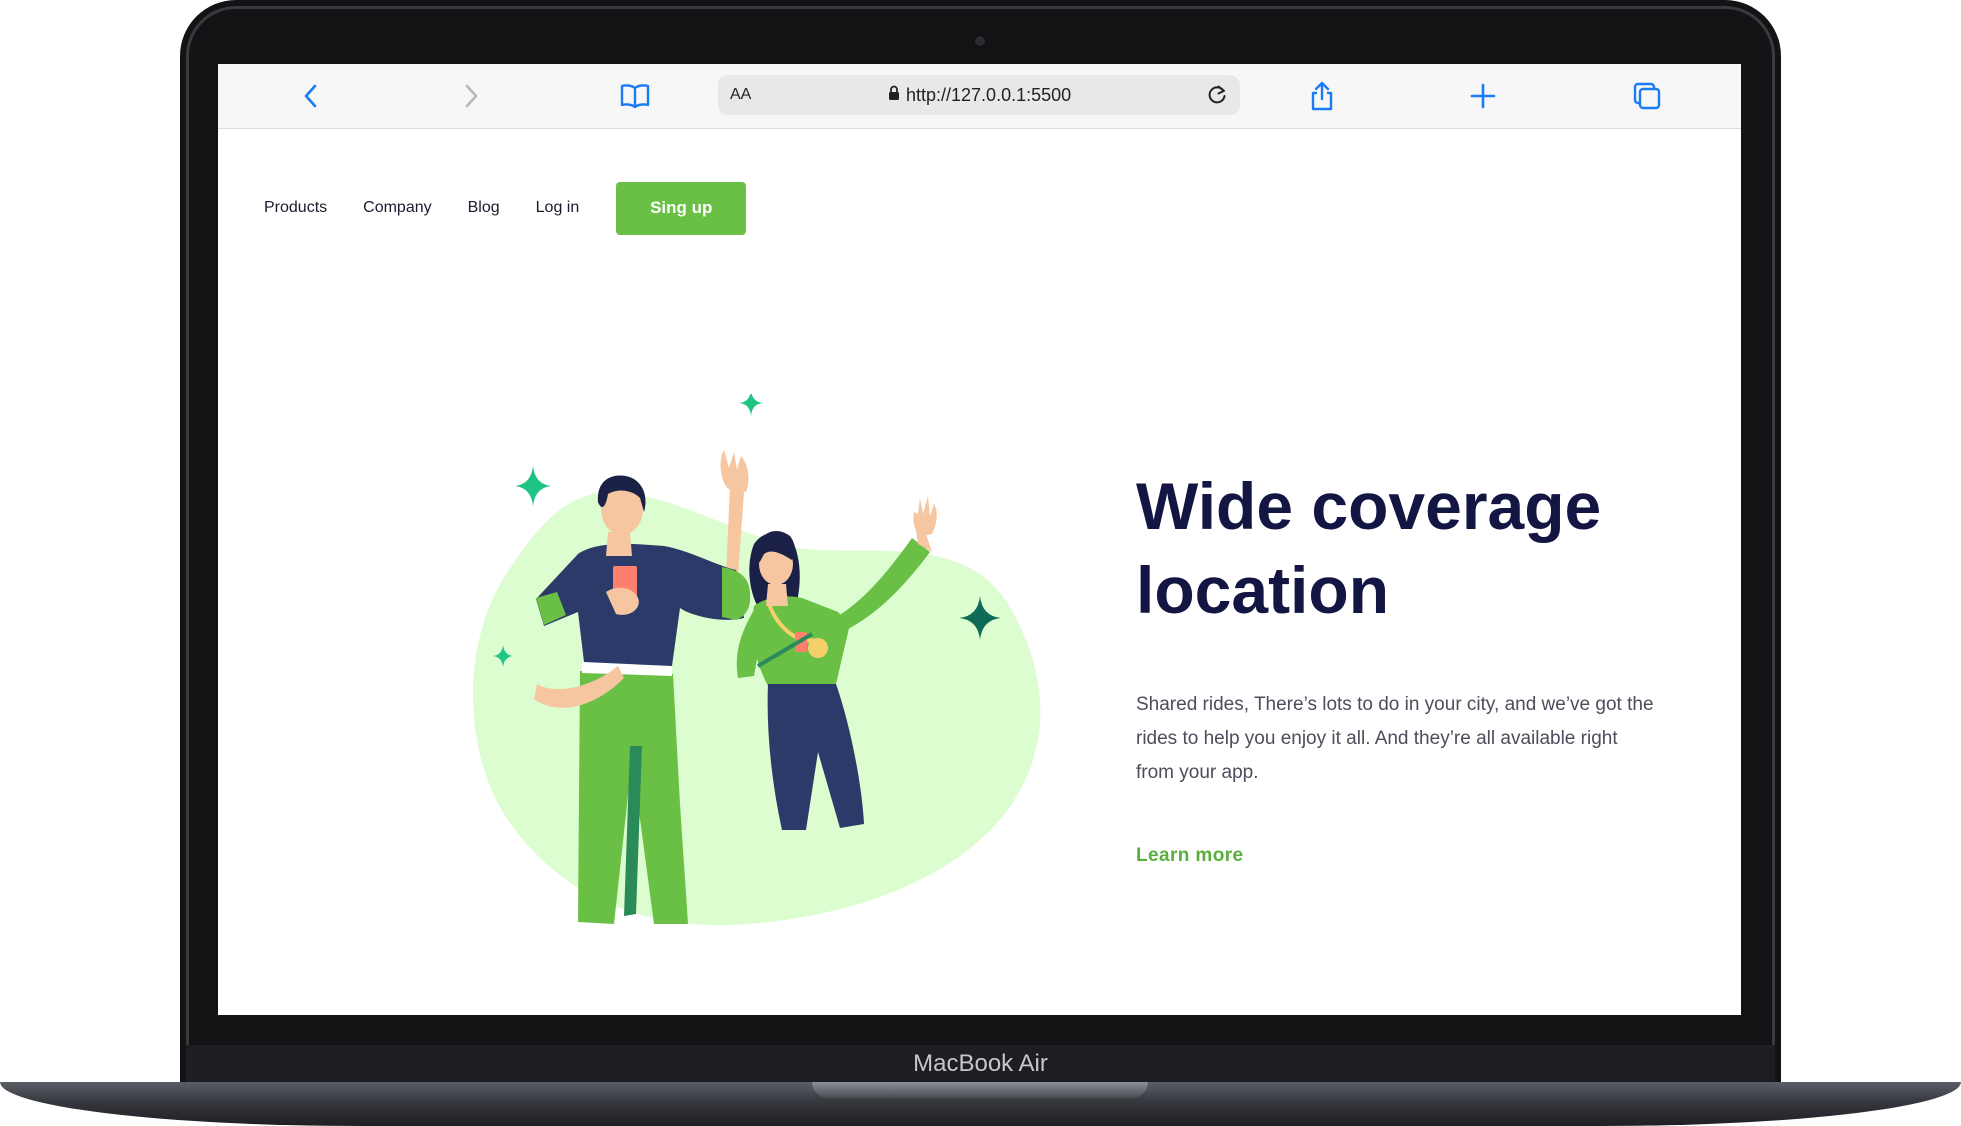 This screenshot has height=1126, width=1961. I want to click on lock-icon, so click(894, 95).